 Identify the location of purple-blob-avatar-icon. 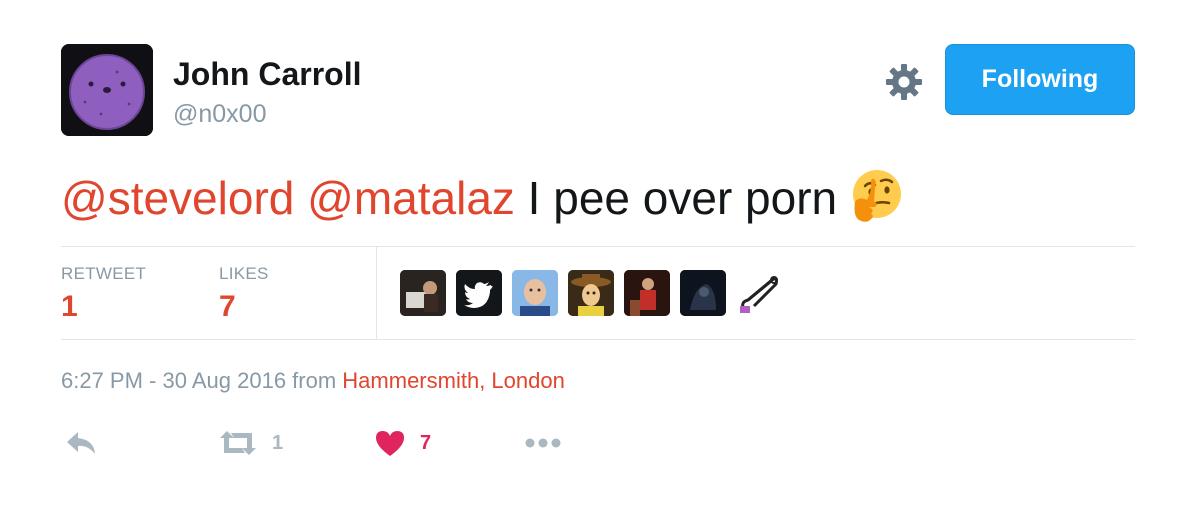
(107, 90).